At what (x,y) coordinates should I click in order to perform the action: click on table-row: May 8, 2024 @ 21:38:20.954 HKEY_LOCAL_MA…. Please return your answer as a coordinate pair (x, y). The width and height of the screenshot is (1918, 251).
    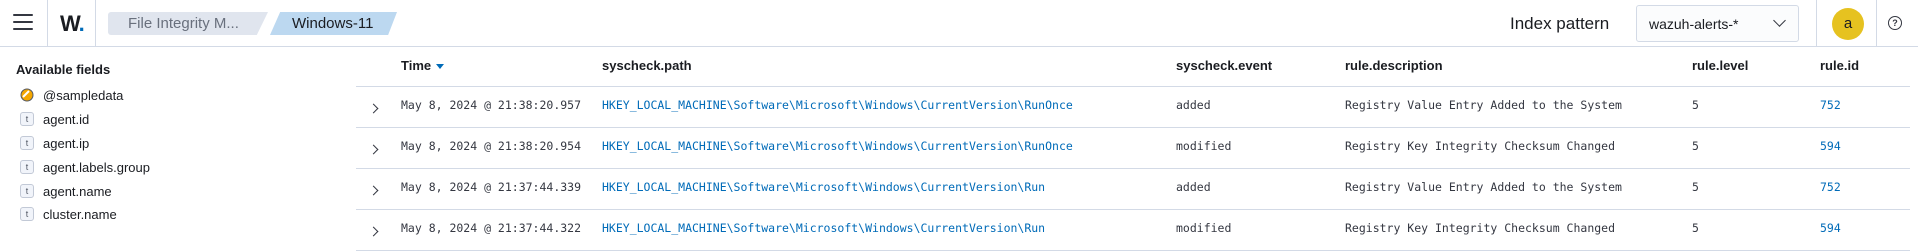
    Looking at the image, I should click on (1133, 148).